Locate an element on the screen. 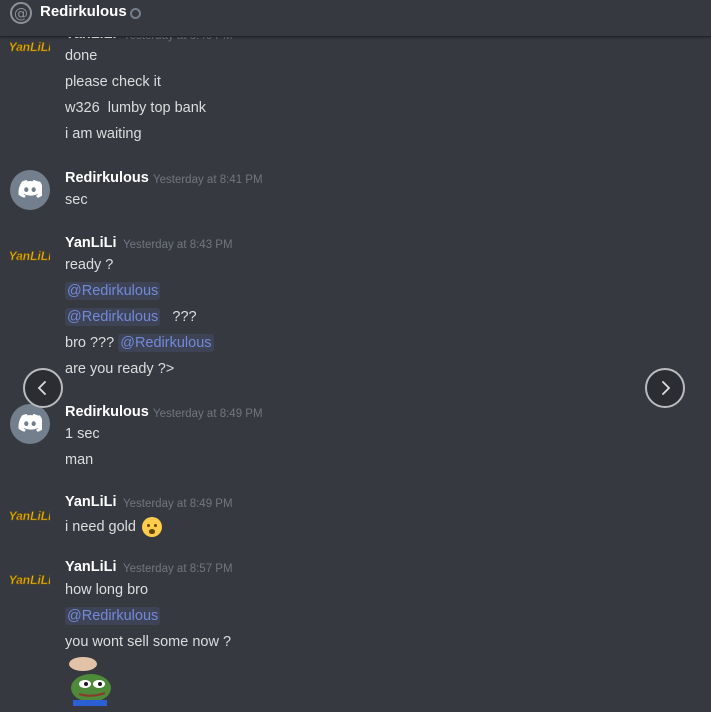  timestamp: Yesterday at 8:41 PM is located at coordinates (208, 180).